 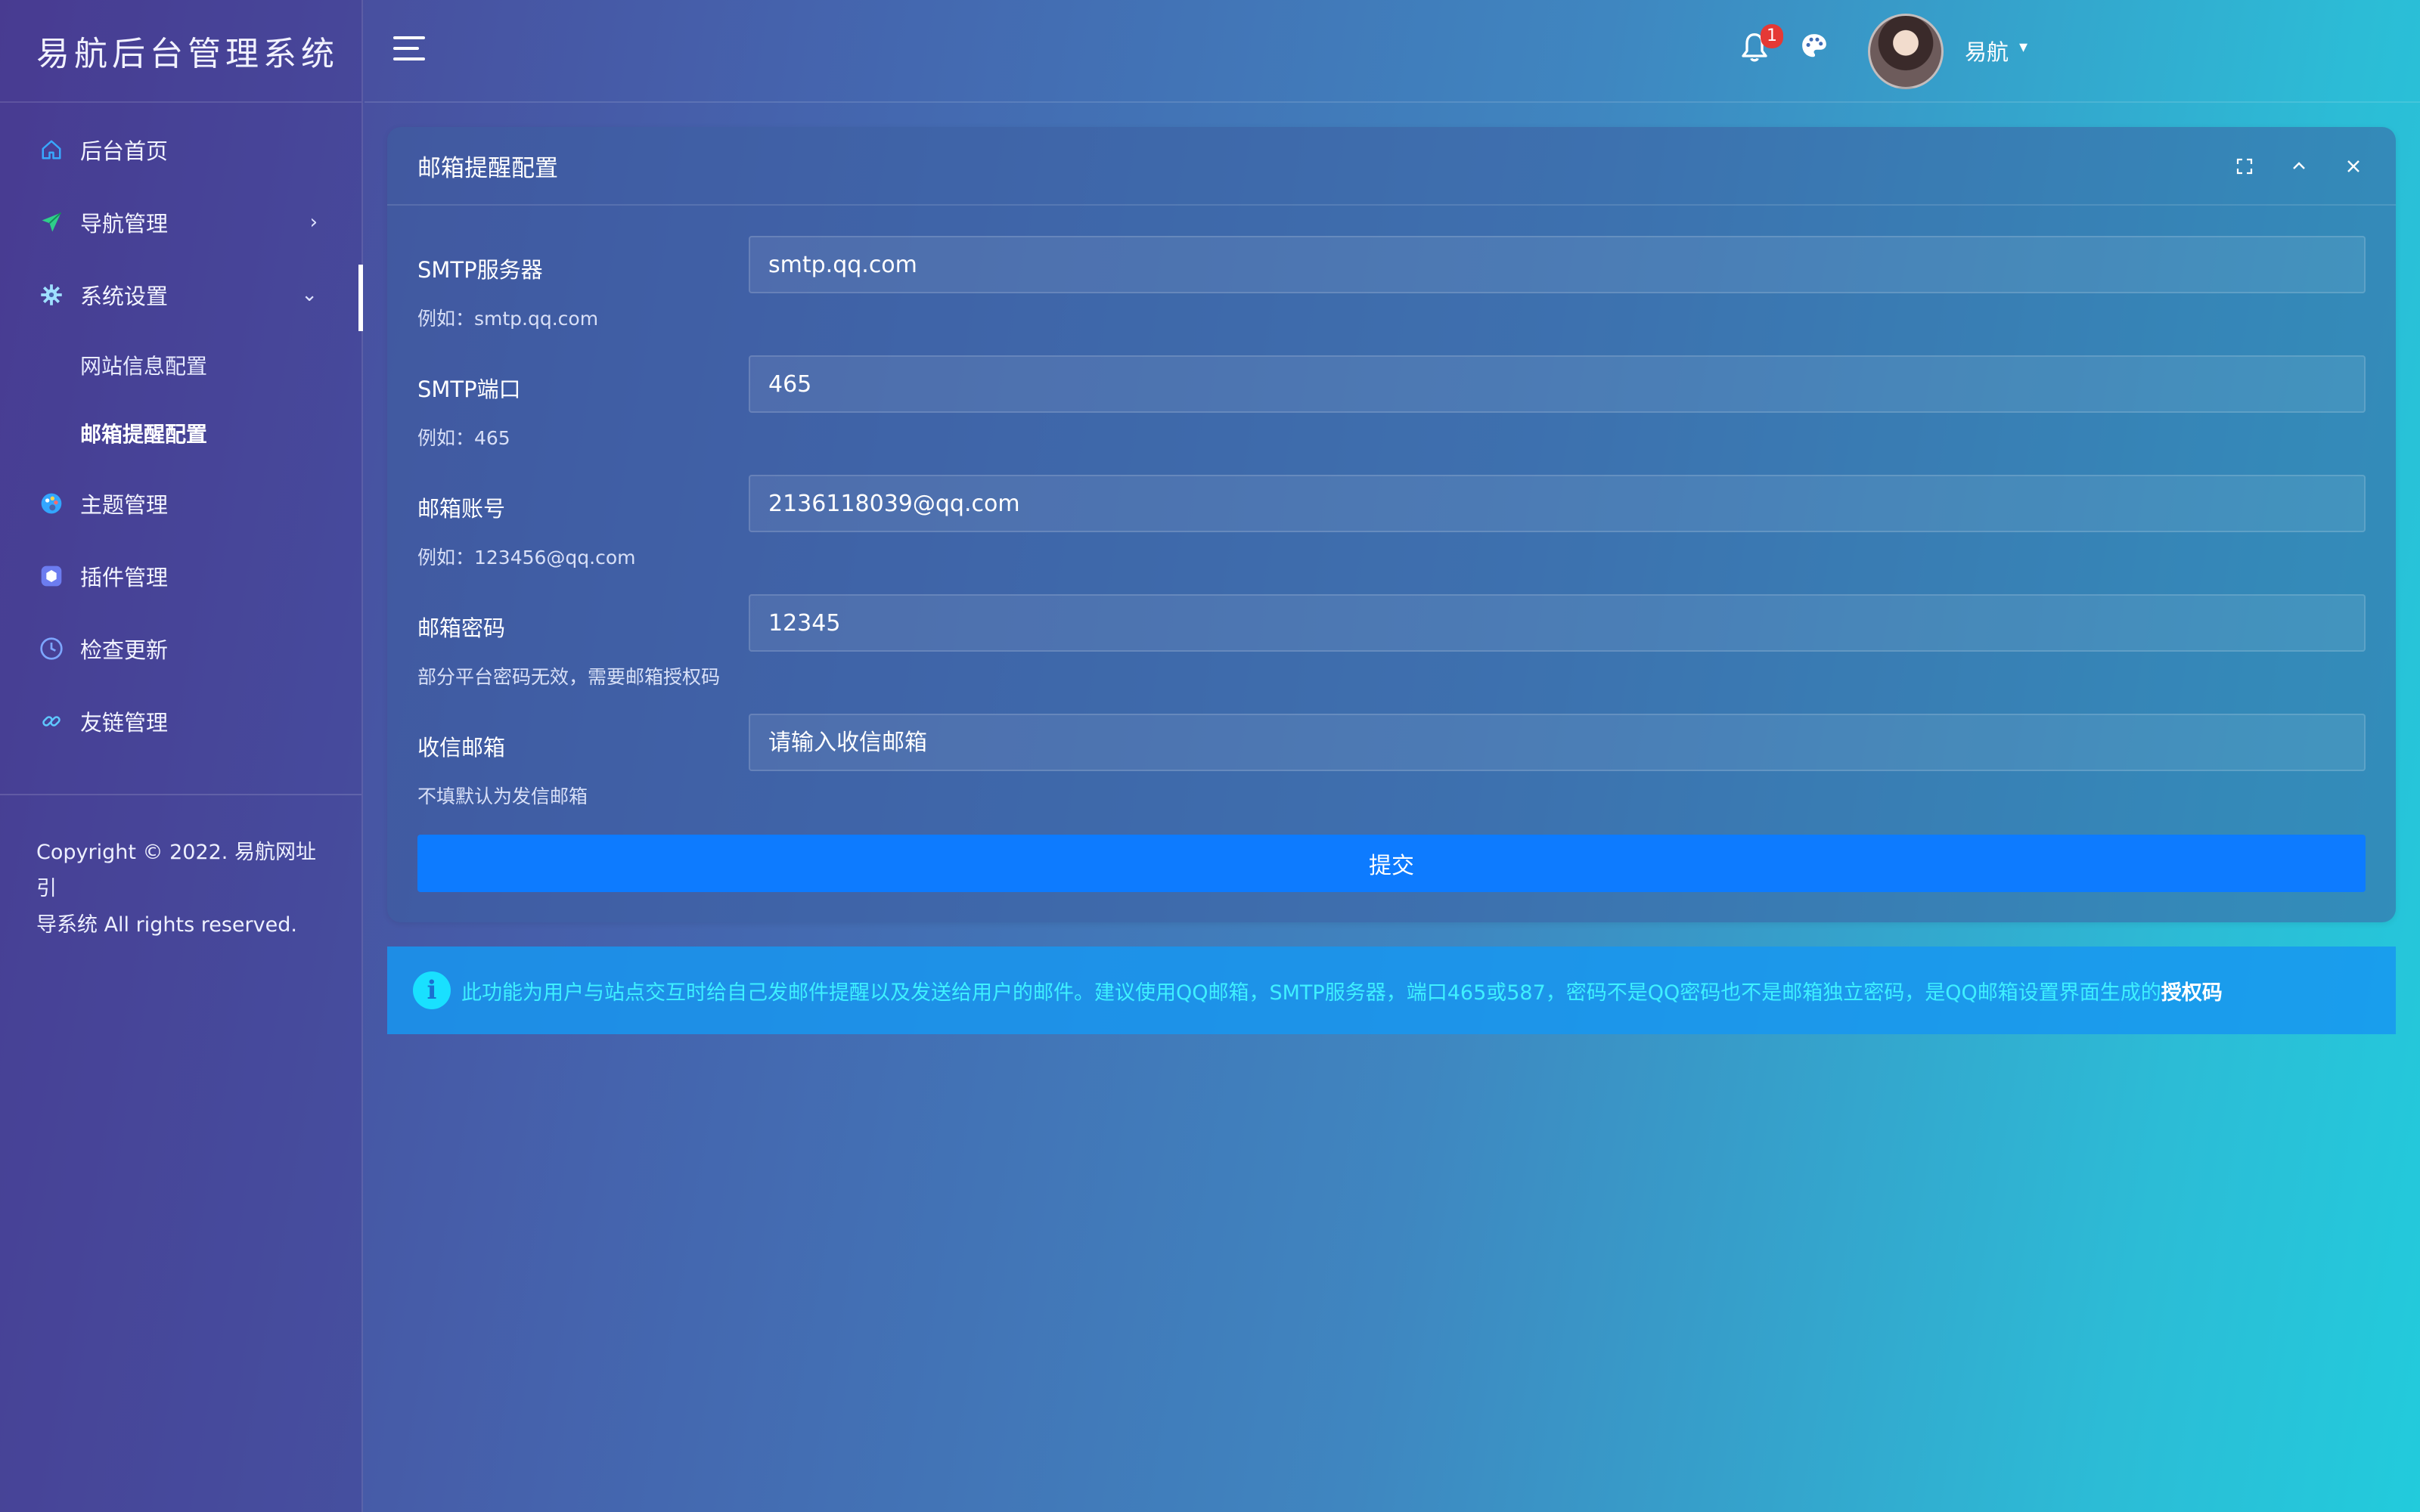 What do you see at coordinates (180, 433) in the screenshot?
I see `sidebar-subitem-email-reminder: 邮箱提醒配置` at bounding box center [180, 433].